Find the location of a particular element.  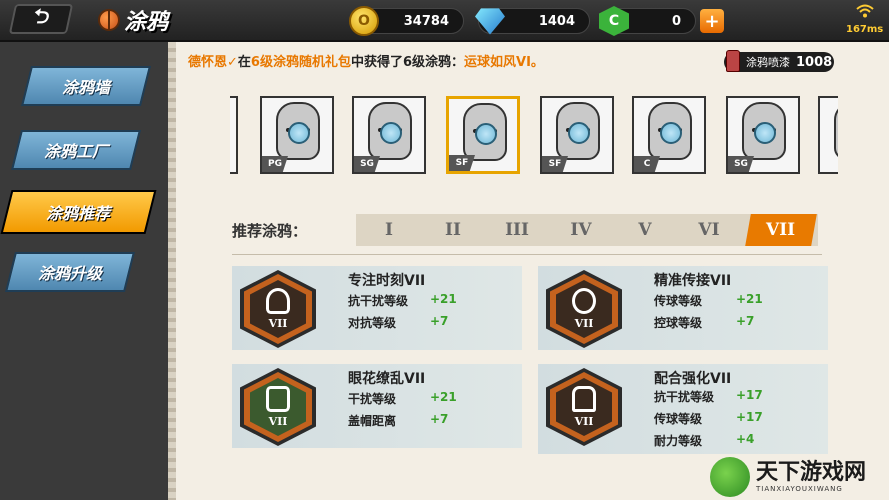

tier-label: IV is located at coordinates (581, 230).